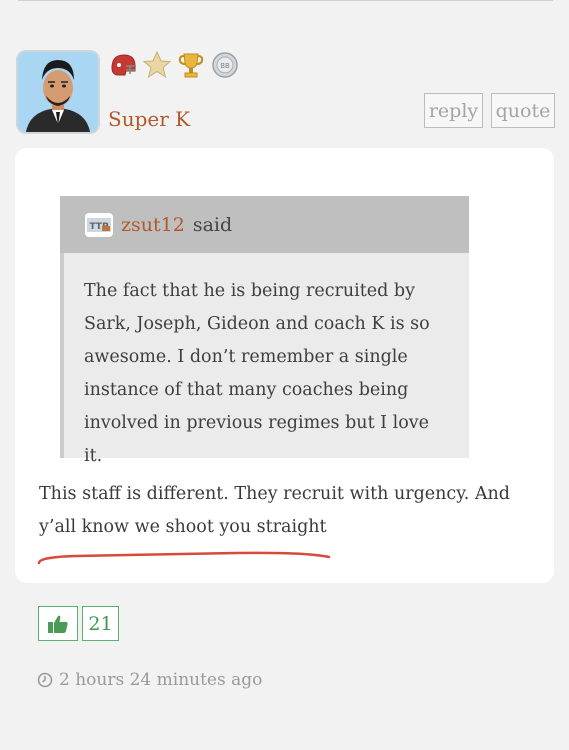  I want to click on clock-icon, so click(45, 680).